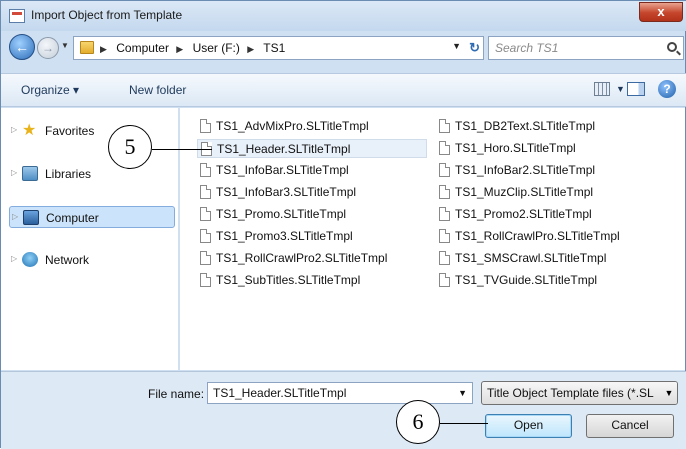 Image resolution: width=686 pixels, height=449 pixels. I want to click on list-item: TS1_SubTitles.SLTitleTmpl, so click(312, 280).